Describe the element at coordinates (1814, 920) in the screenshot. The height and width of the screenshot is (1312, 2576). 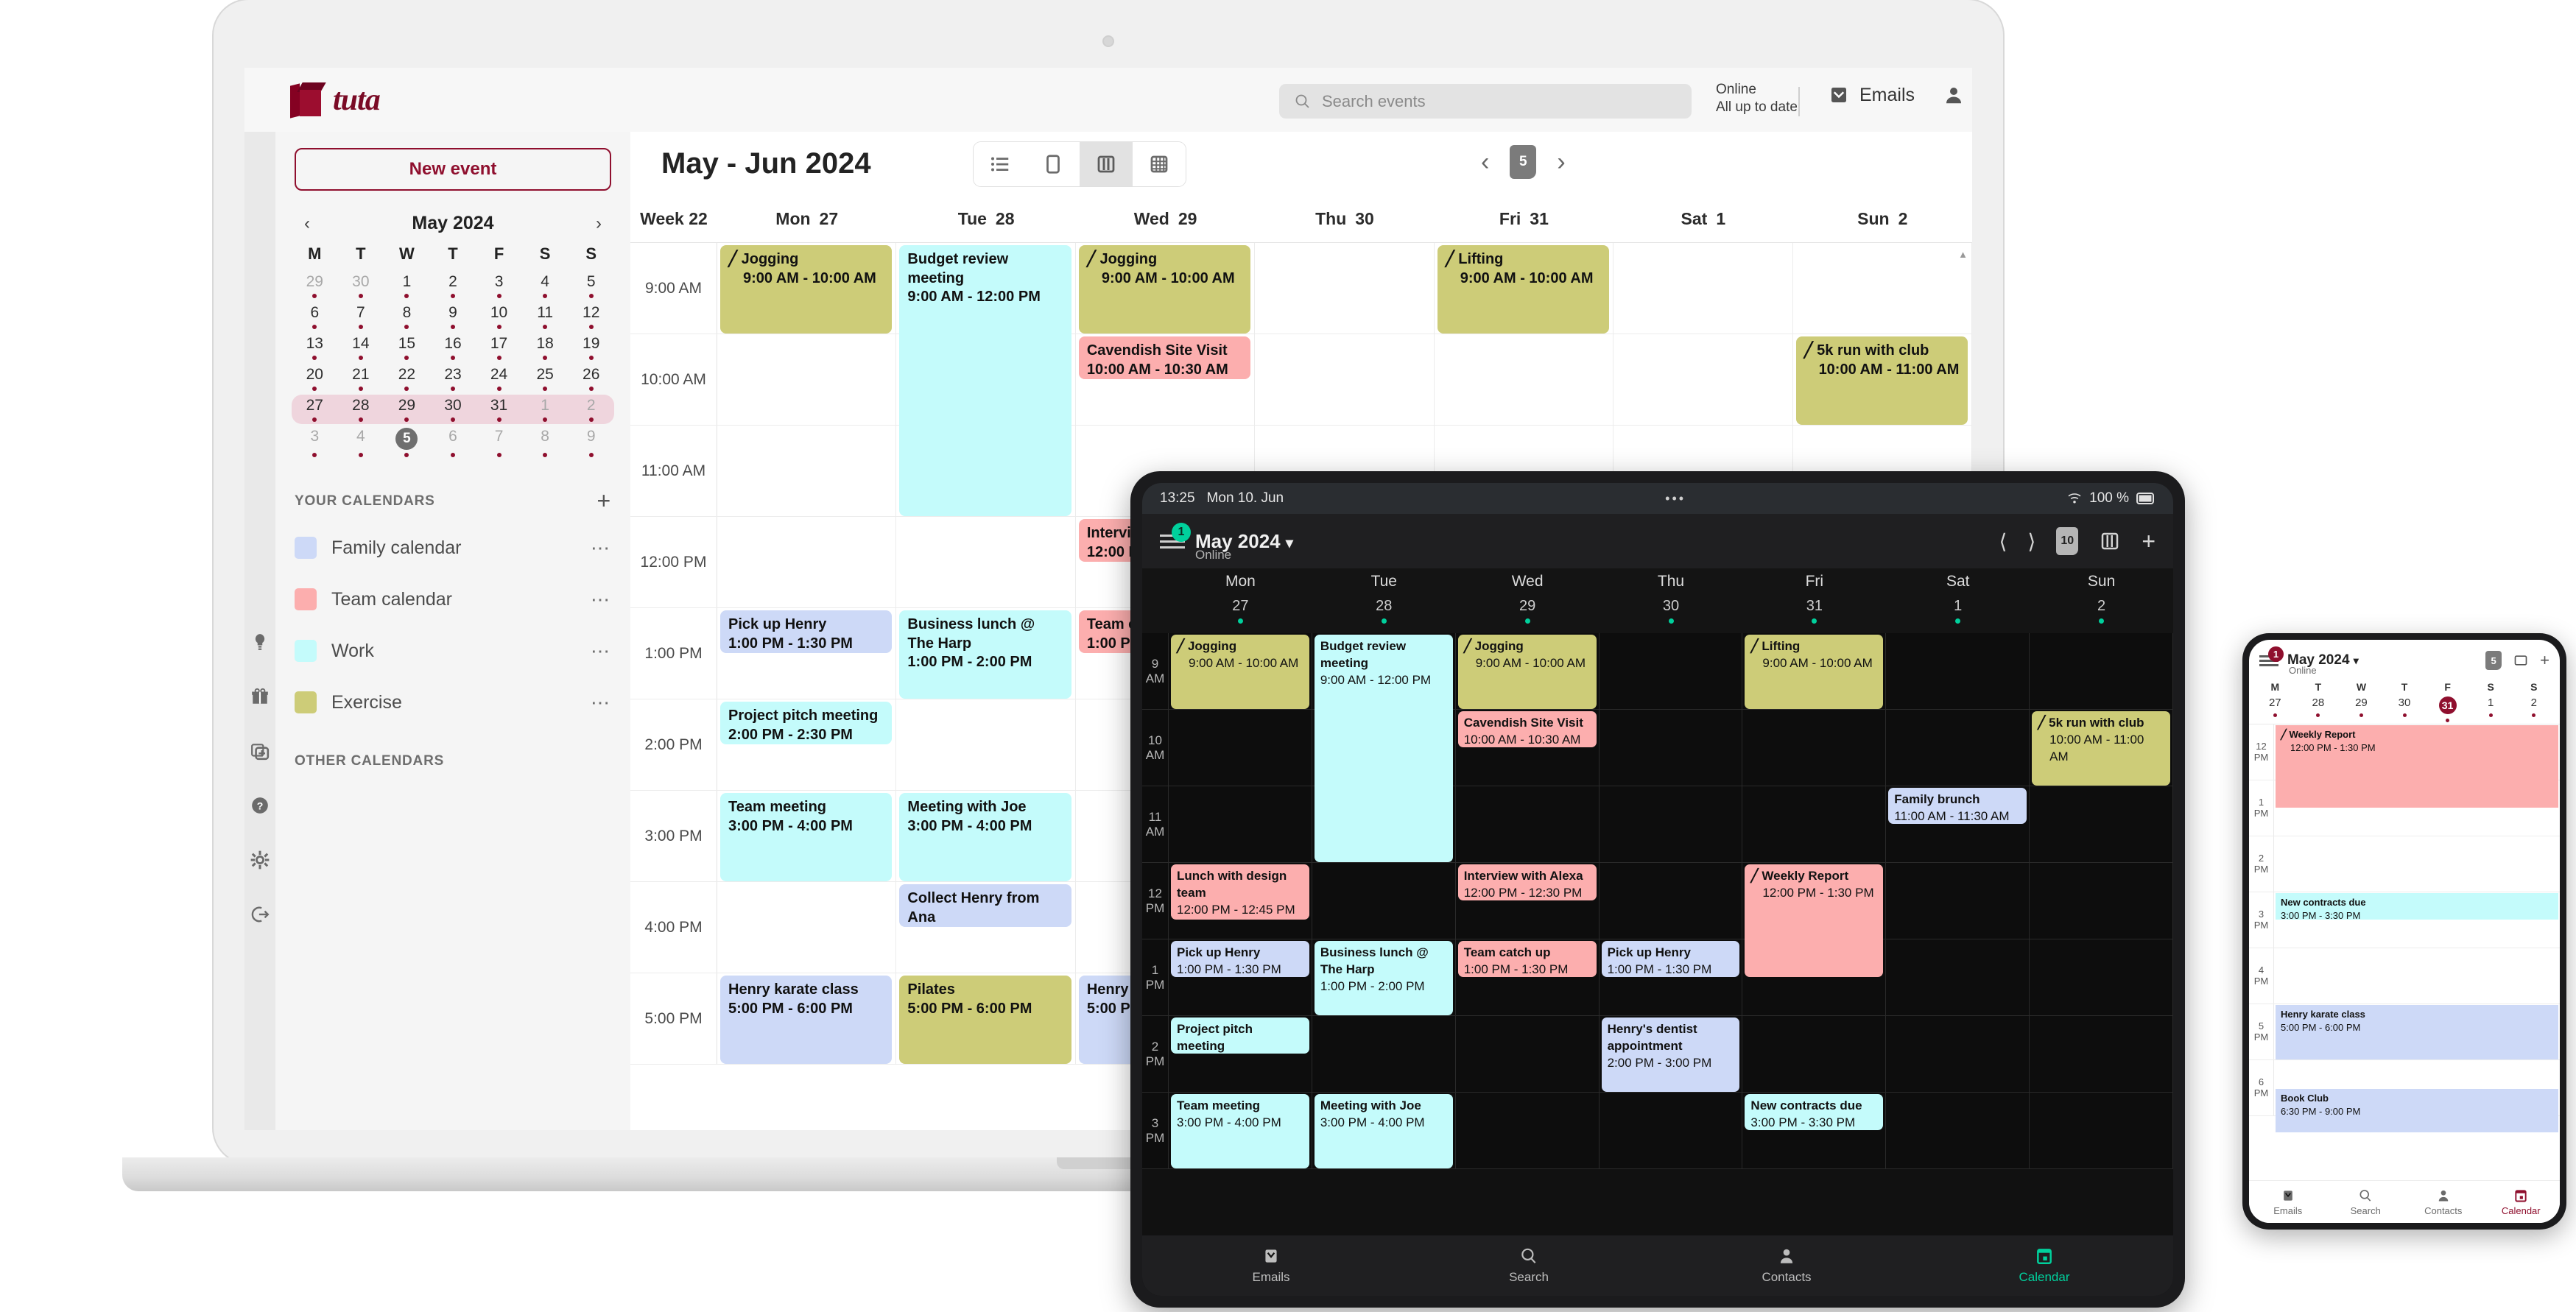
I see `tablet-calendar-event: ╱ Weekly Report 12:00 PM - 1:30 PM` at that location.